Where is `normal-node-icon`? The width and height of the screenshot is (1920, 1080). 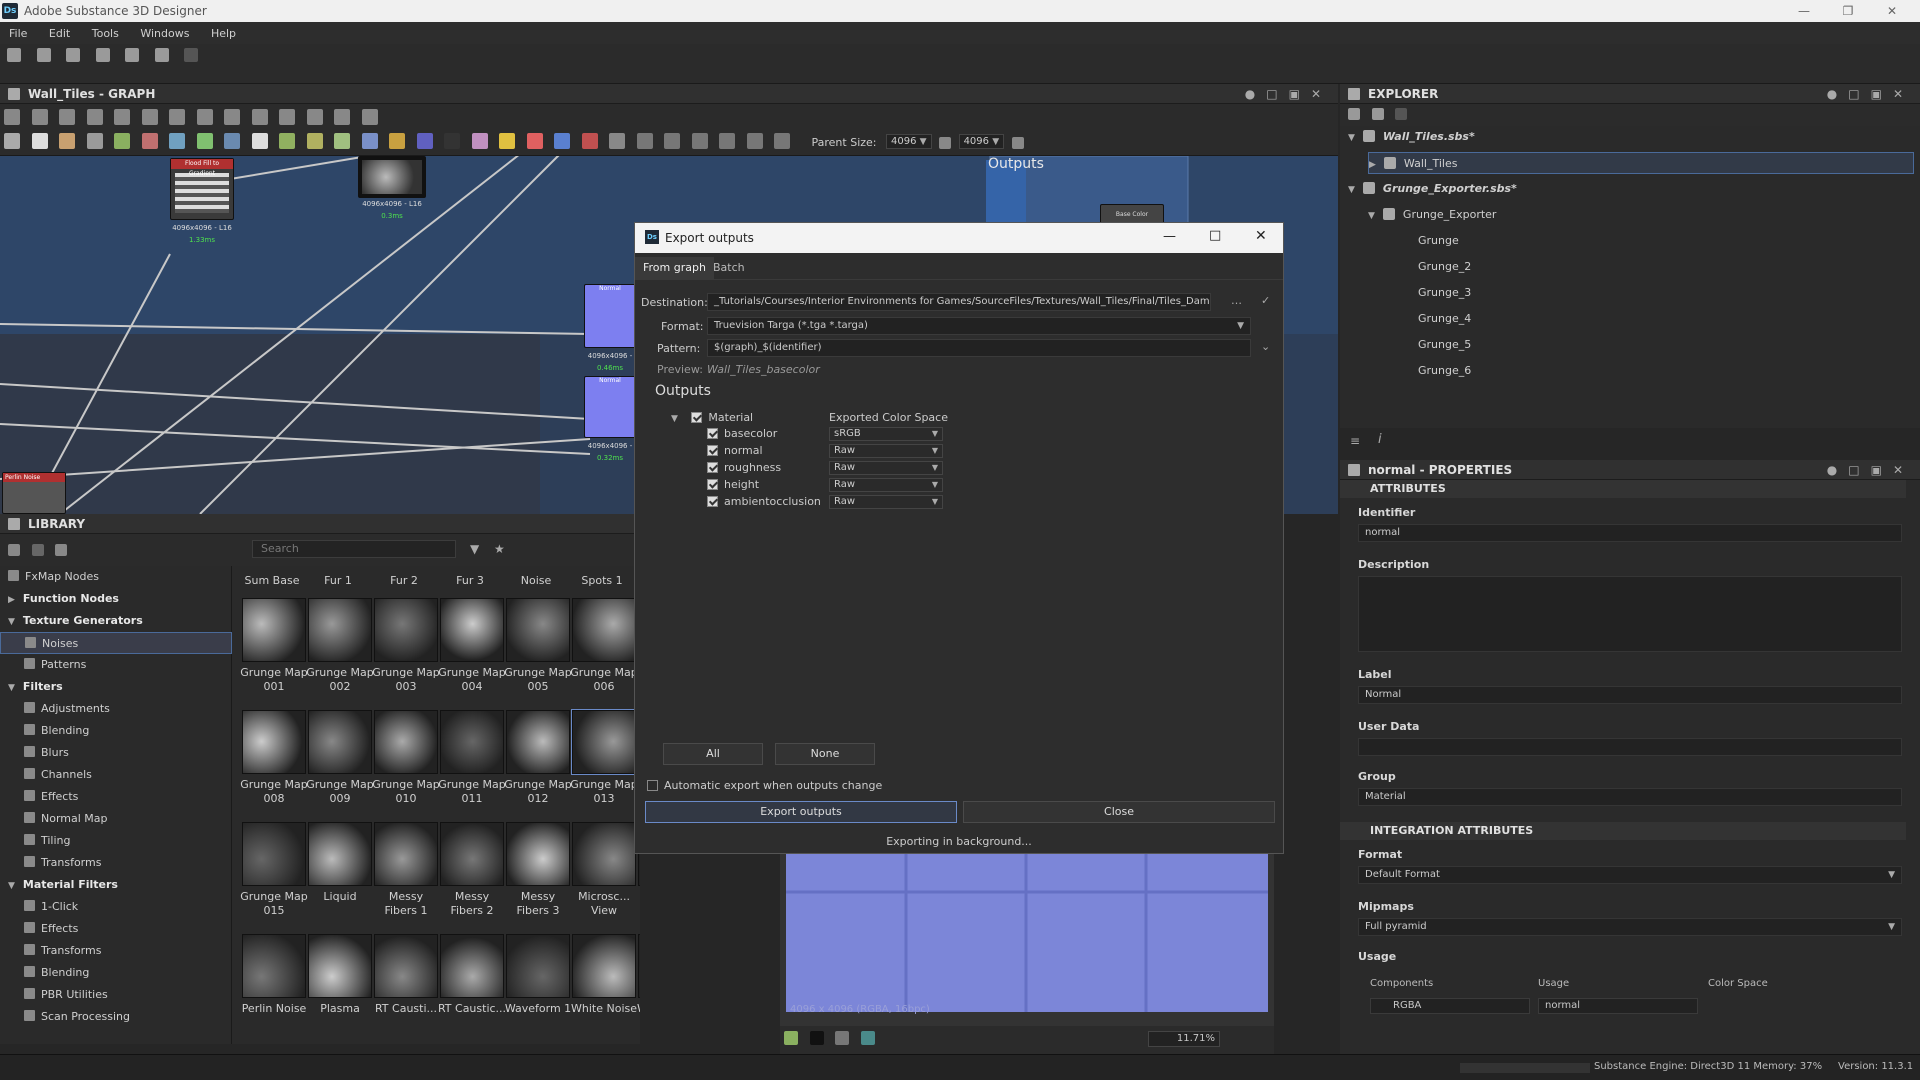 normal-node-icon is located at coordinates (369, 141).